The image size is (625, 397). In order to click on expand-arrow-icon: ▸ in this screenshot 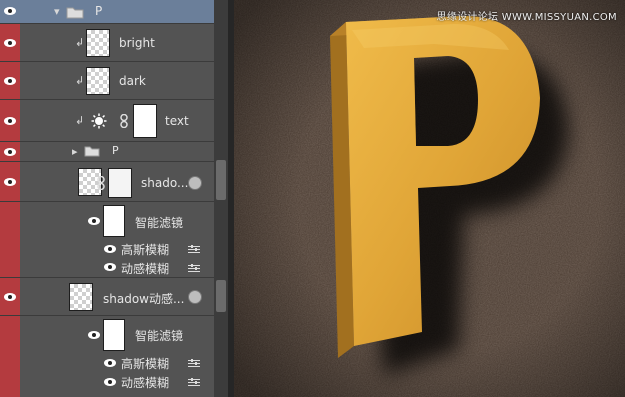, I will do `click(75, 151)`.